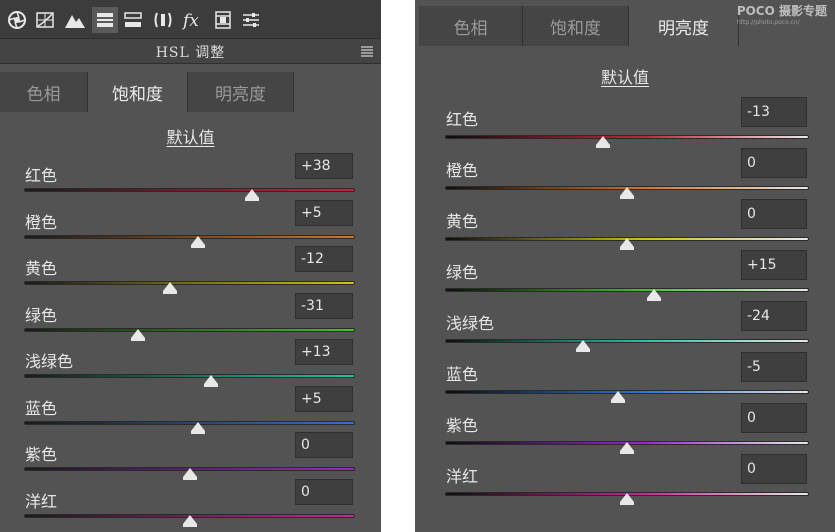  What do you see at coordinates (223, 20) in the screenshot?
I see `camera-calibration-icon` at bounding box center [223, 20].